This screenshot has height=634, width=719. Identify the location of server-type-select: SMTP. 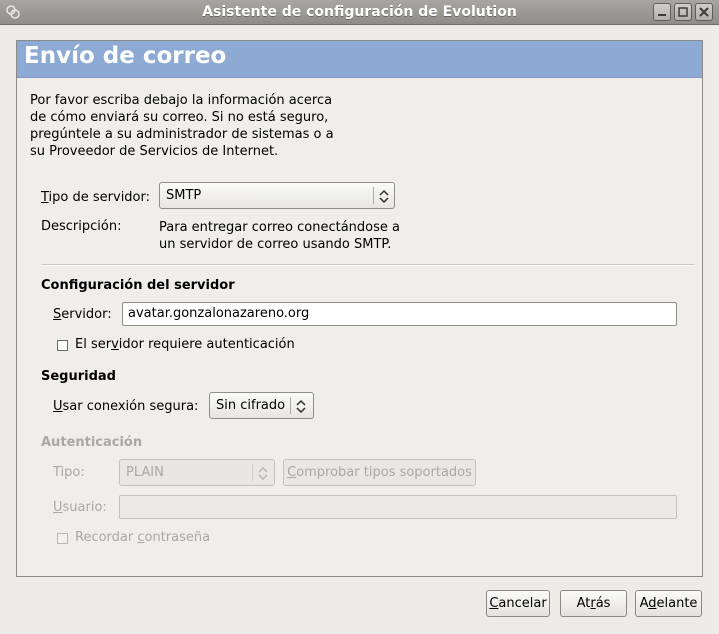
(277, 195).